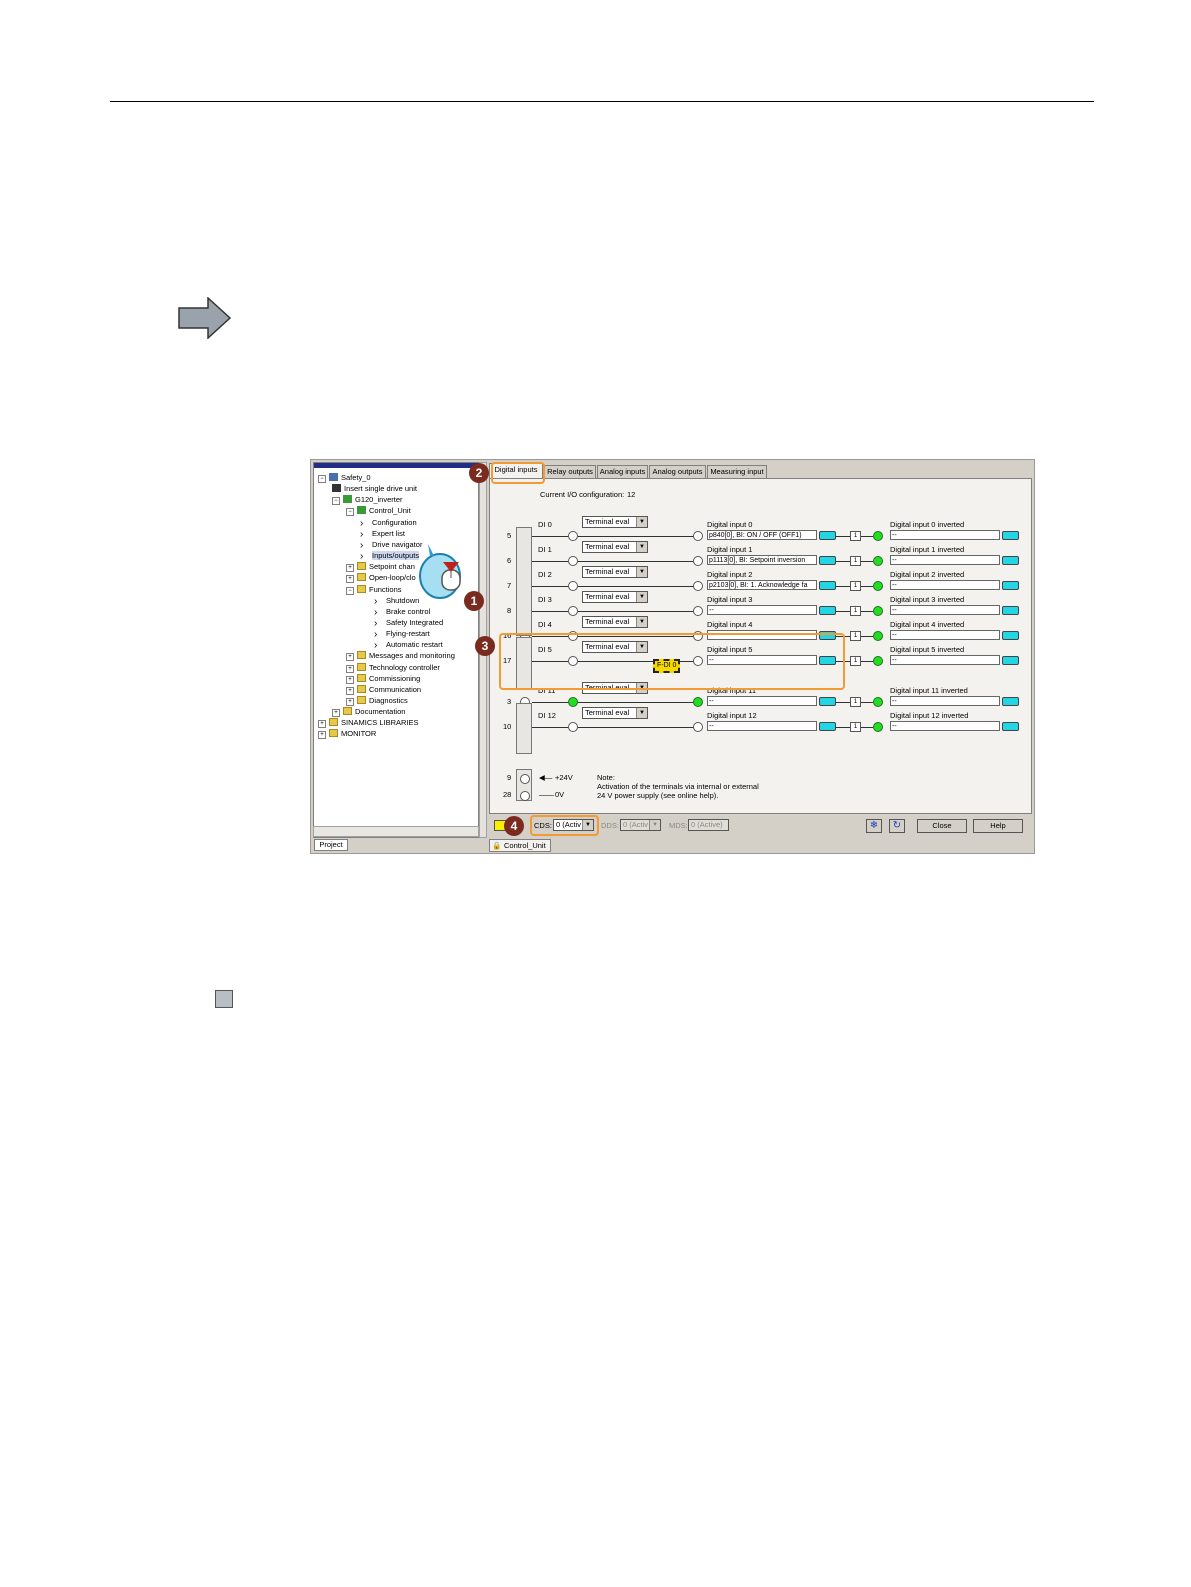 This screenshot has width=1191, height=1587. What do you see at coordinates (390, 556) in the screenshot?
I see `tree-item: › Inputs/outputs` at bounding box center [390, 556].